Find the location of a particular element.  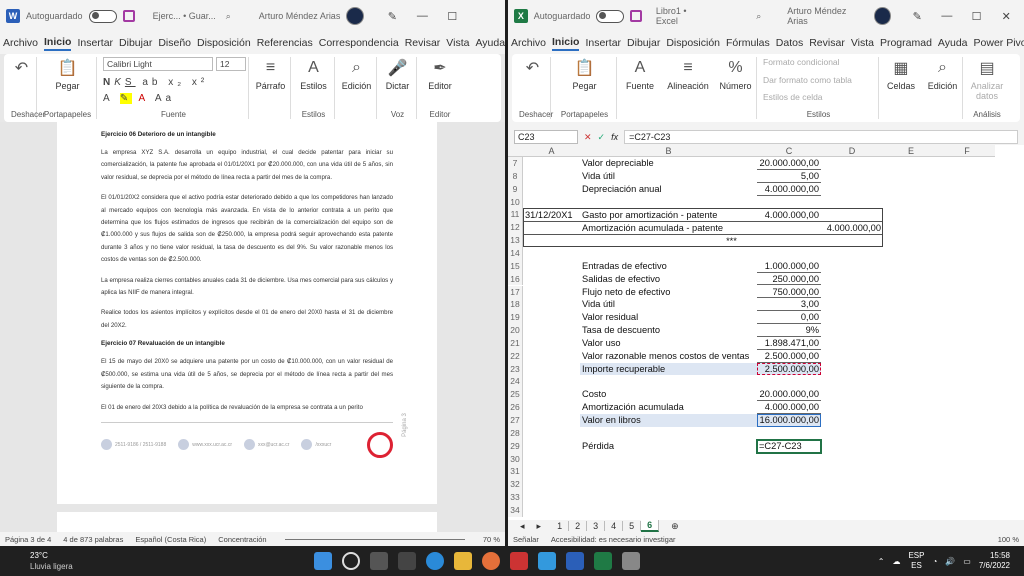

maximize-icon: ☐ is located at coordinates (977, 16).